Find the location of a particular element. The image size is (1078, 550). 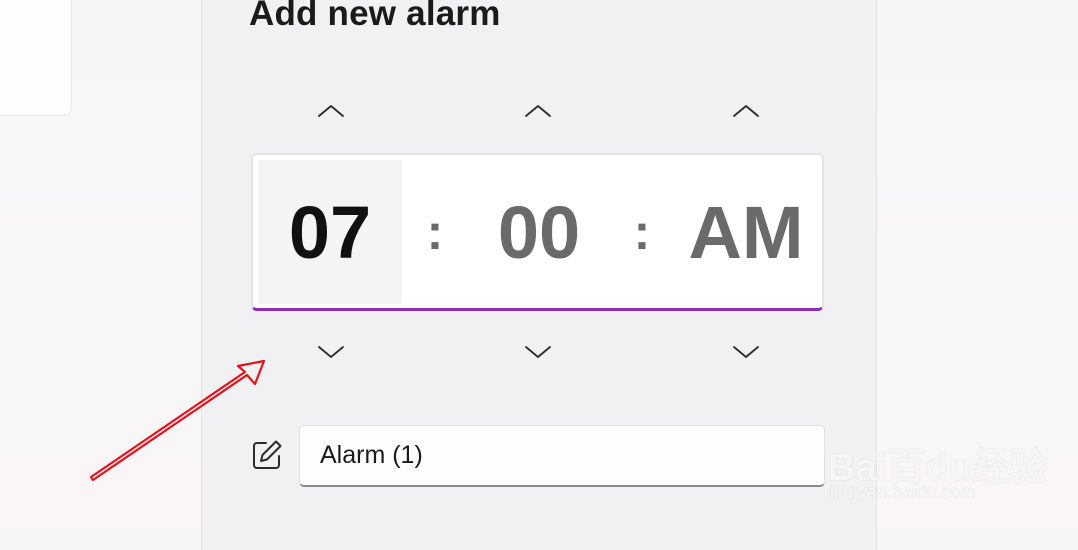

period-decrement-button is located at coordinates (746, 352).